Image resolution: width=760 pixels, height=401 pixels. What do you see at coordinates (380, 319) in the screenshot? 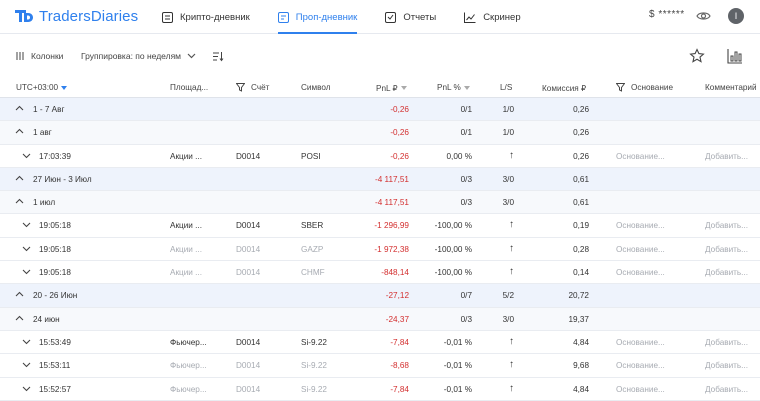
I see `day-group-row: 24 июн -24,37 0/3 3/0 19,37` at bounding box center [380, 319].